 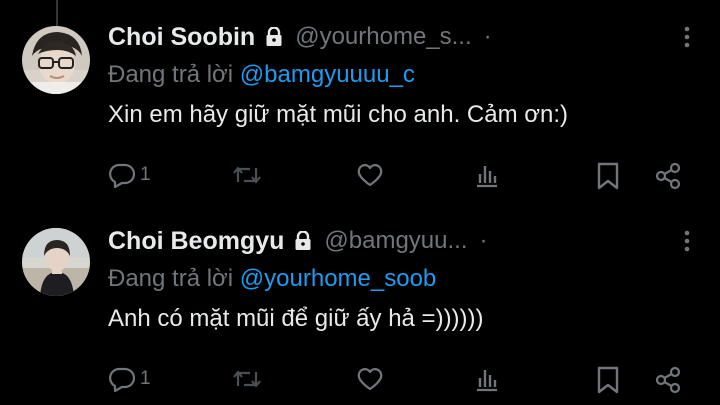 I want to click on tweet-text: Xin em hãy giữ mặt mũi cho anh. Cảm ơn:), so click(x=338, y=114).